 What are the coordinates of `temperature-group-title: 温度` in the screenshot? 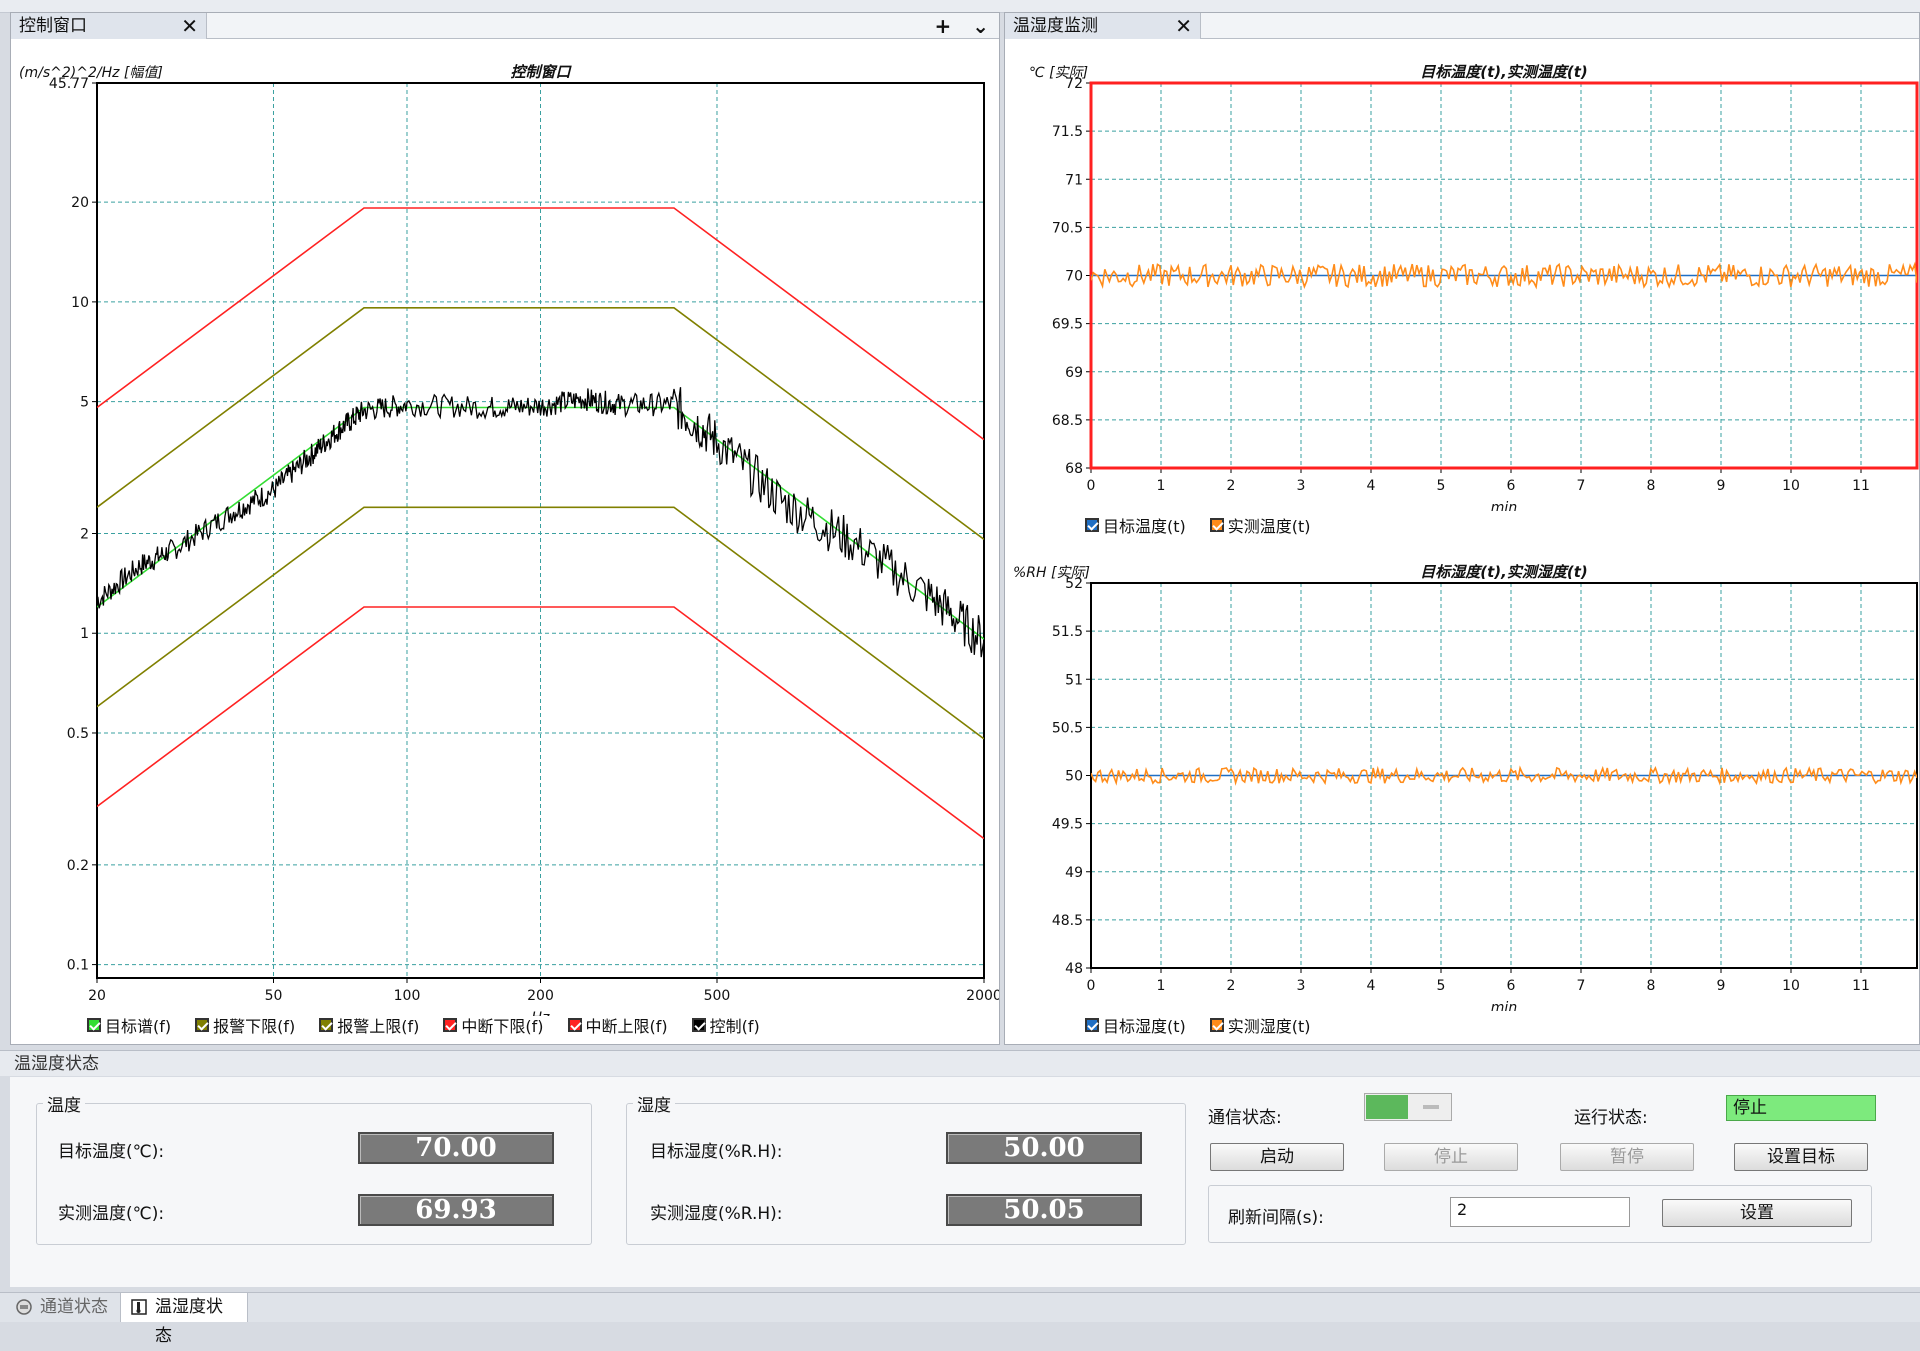 It's located at (64, 1106).